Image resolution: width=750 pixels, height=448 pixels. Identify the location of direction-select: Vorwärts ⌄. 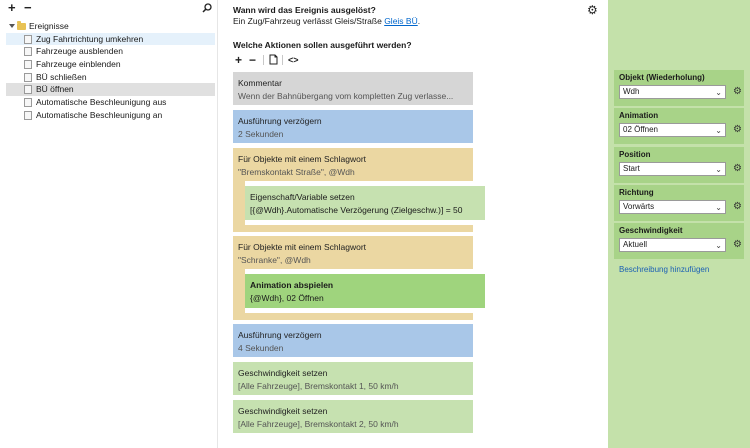
(672, 207).